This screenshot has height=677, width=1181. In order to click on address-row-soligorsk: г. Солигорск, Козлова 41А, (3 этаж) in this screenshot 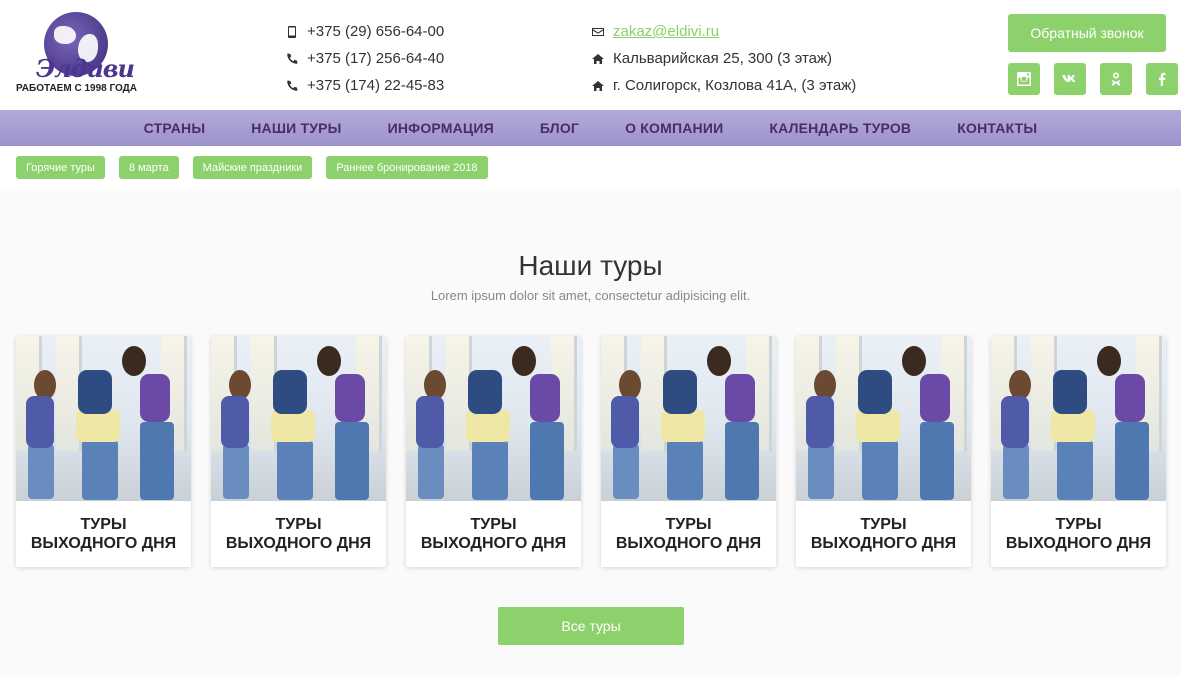, I will do `click(724, 85)`.